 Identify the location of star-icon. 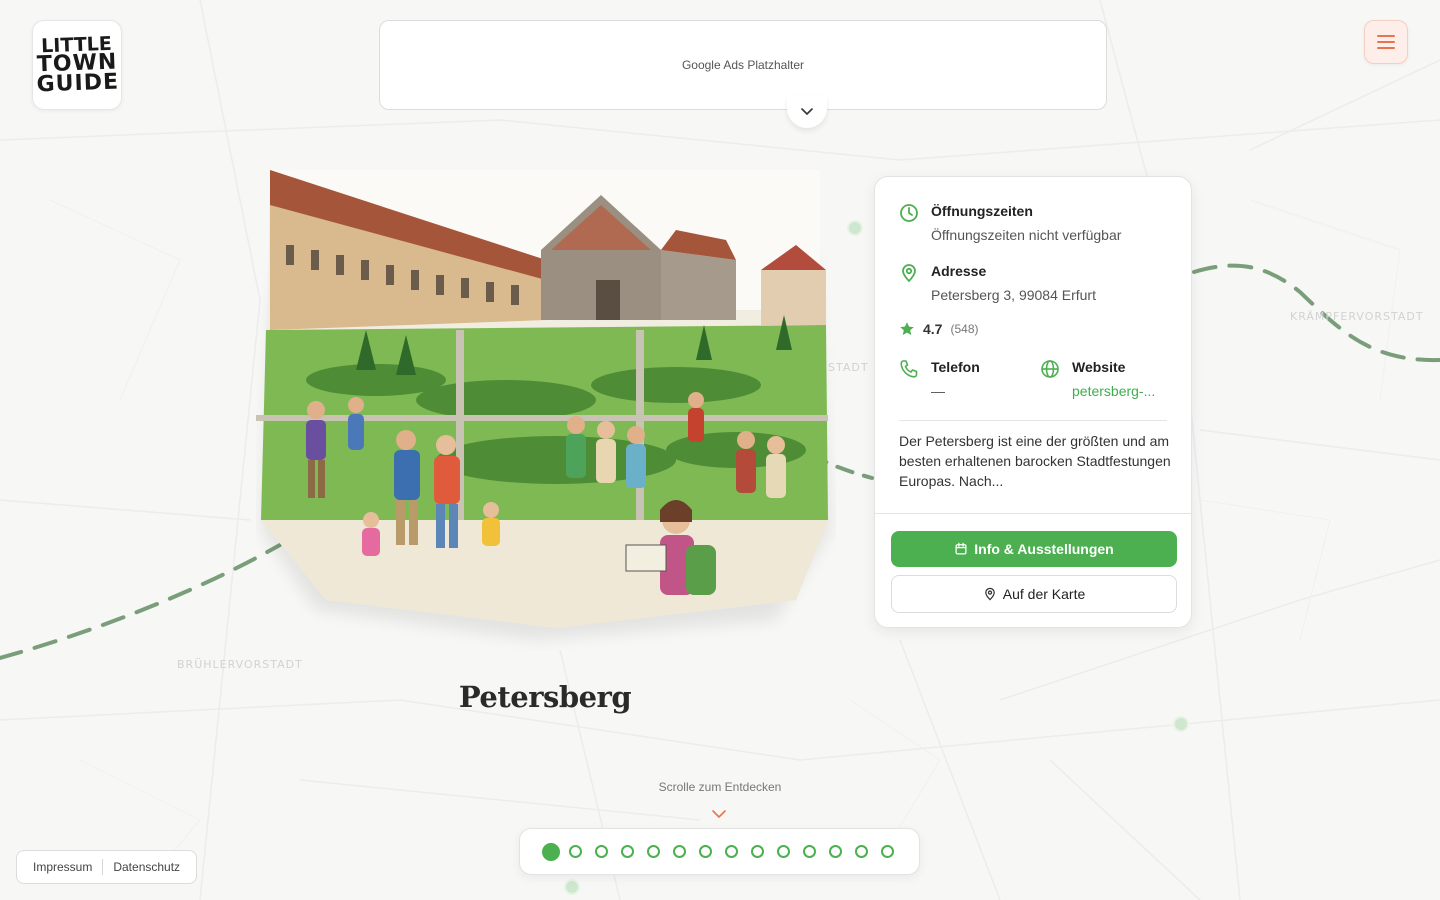
(907, 328).